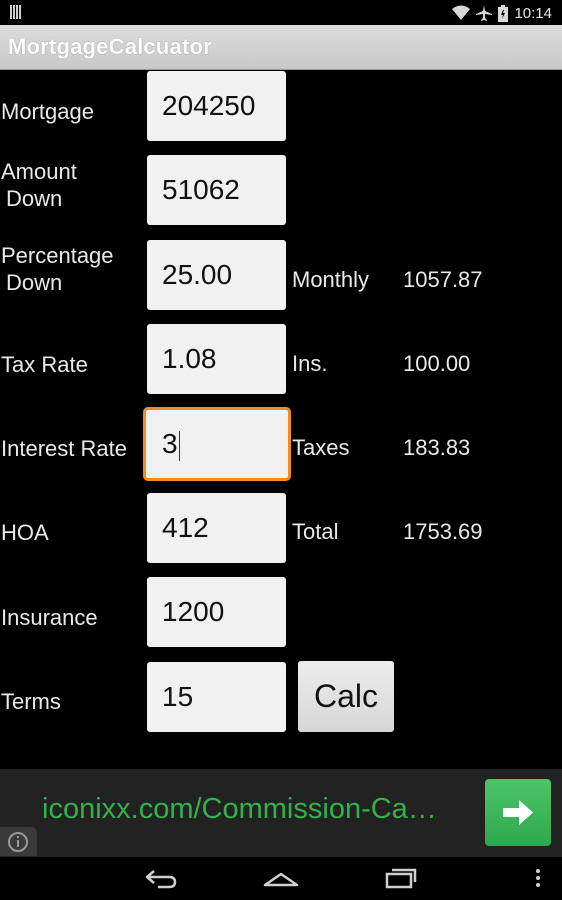 The image size is (562, 900). Describe the element at coordinates (443, 531) in the screenshot. I see `total-value: 1753.69` at that location.